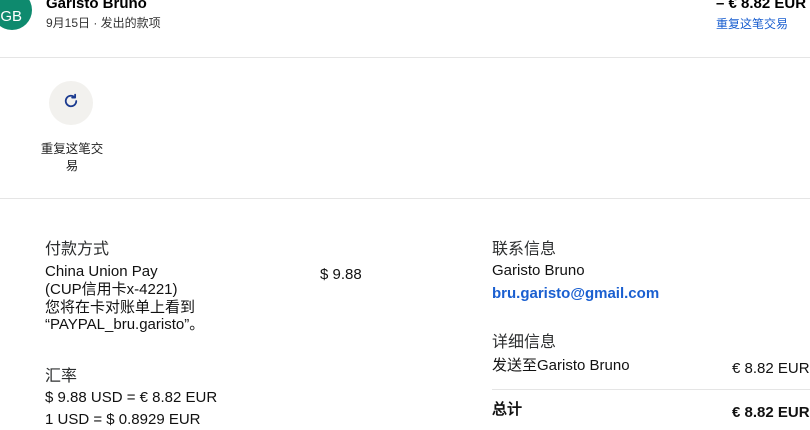 The image size is (810, 430). What do you see at coordinates (125, 324) in the screenshot?
I see `statement-descriptor: “PAYPAL_bru.garisto”。` at bounding box center [125, 324].